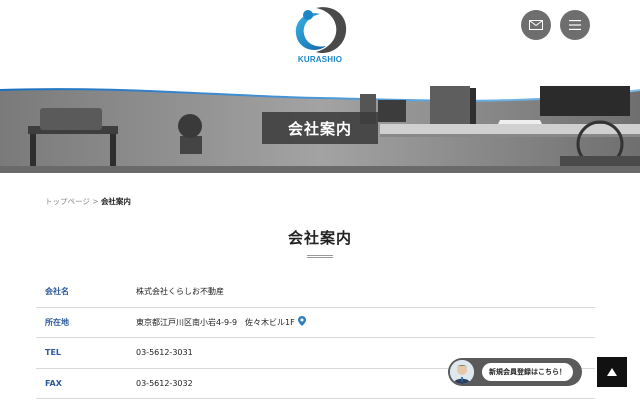 The image size is (640, 400). What do you see at coordinates (164, 352) in the screenshot?
I see `row-value: 03-5612-3031` at bounding box center [164, 352].